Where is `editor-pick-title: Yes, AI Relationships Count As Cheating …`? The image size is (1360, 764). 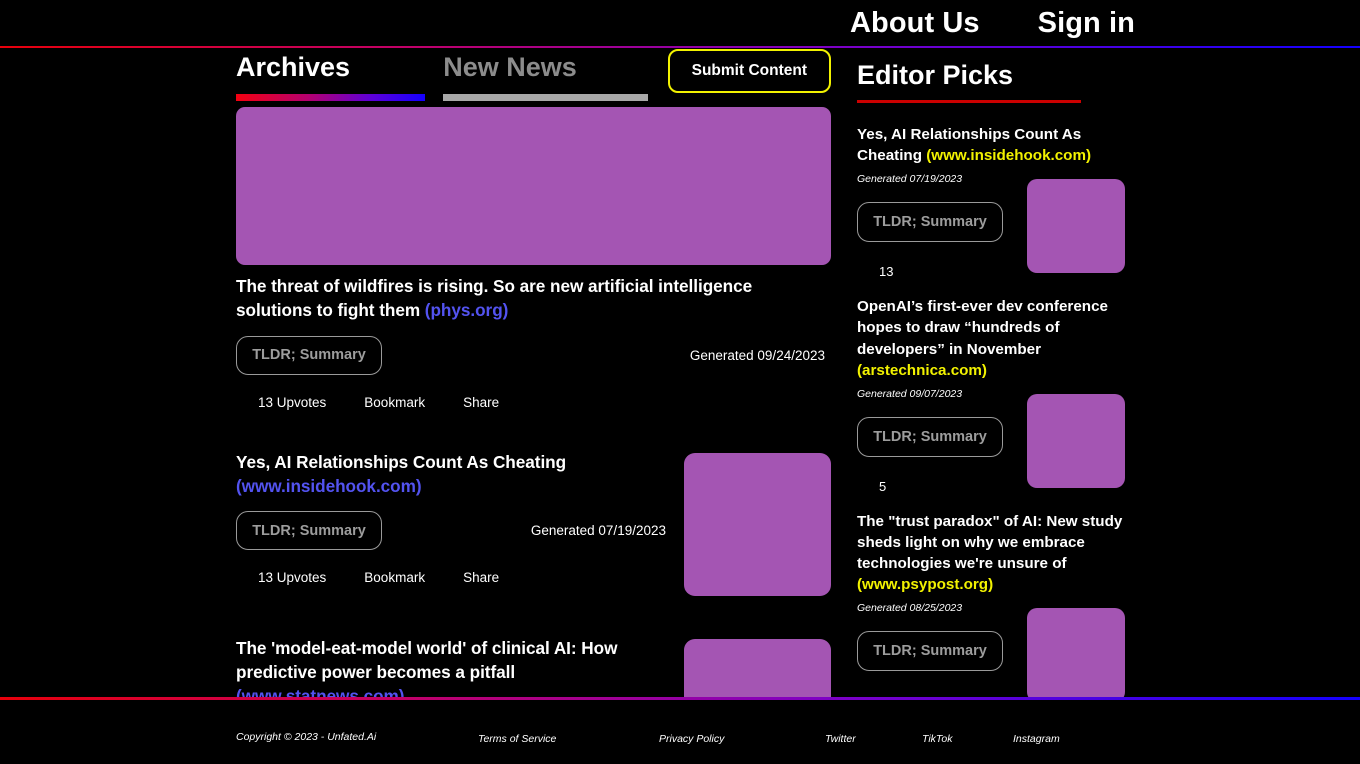 editor-pick-title: Yes, AI Relationships Count As Cheating … is located at coordinates (991, 145).